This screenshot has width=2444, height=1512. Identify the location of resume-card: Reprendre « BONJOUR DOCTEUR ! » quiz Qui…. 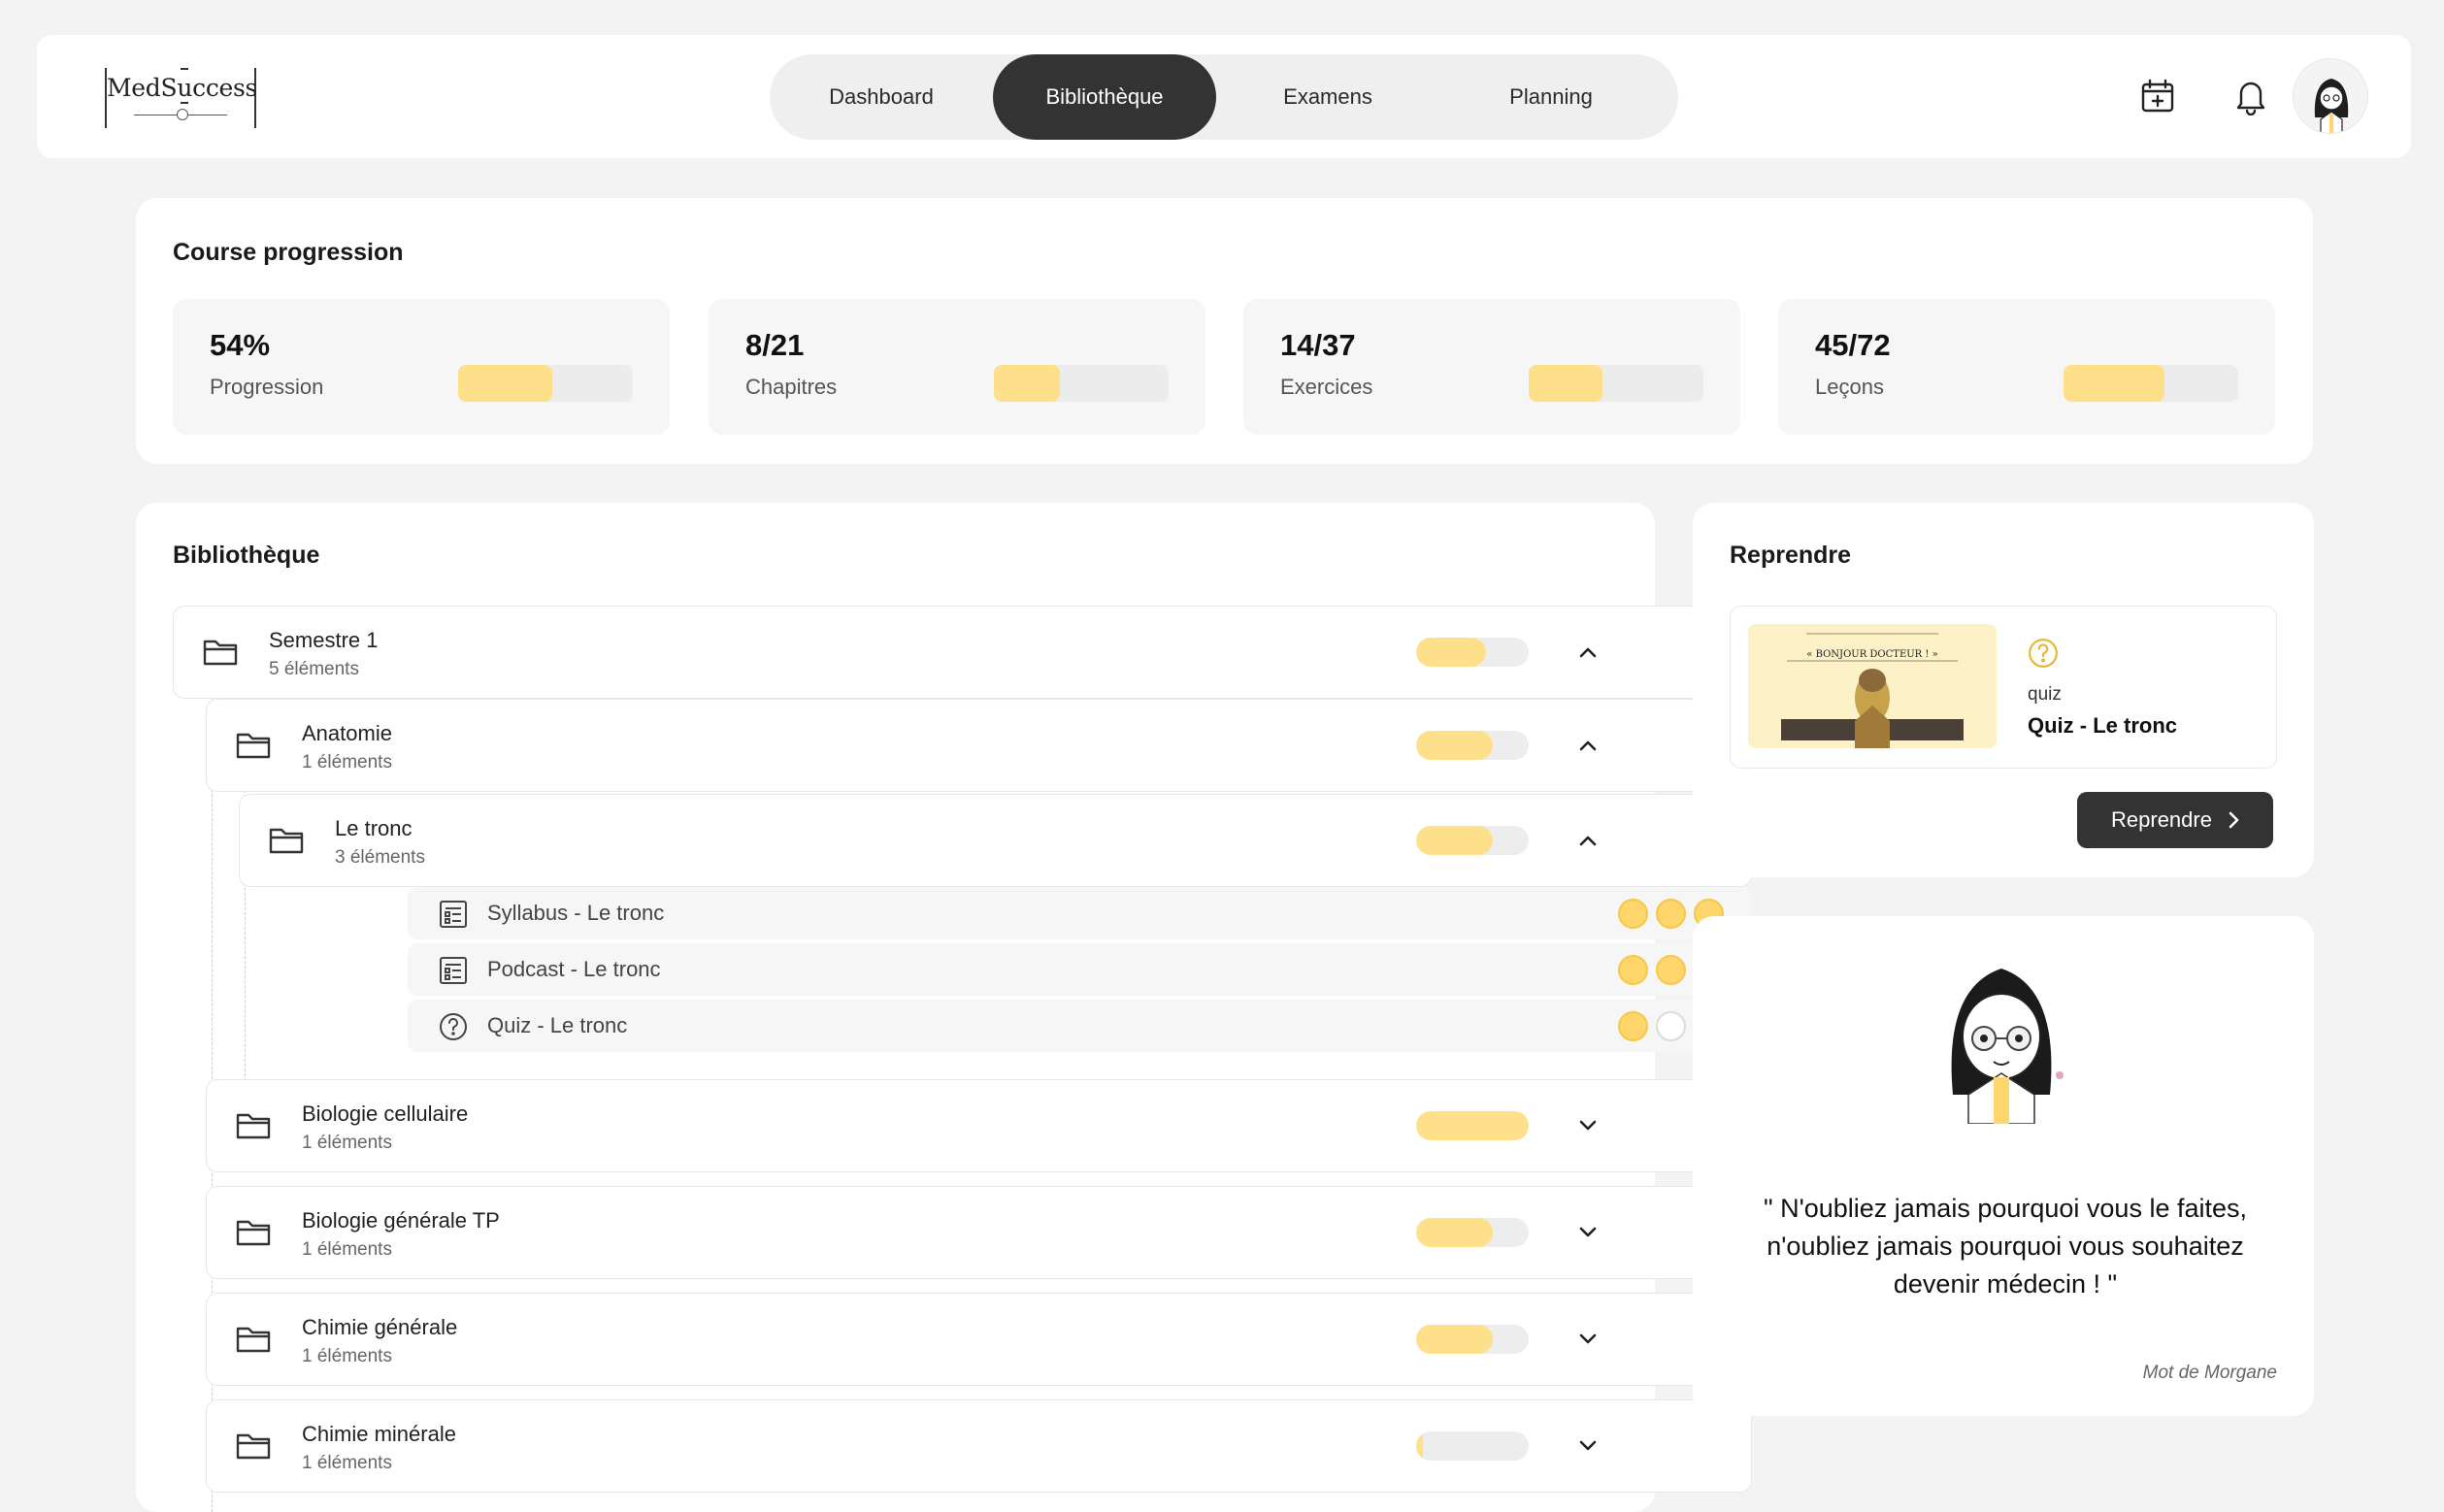
(2003, 690).